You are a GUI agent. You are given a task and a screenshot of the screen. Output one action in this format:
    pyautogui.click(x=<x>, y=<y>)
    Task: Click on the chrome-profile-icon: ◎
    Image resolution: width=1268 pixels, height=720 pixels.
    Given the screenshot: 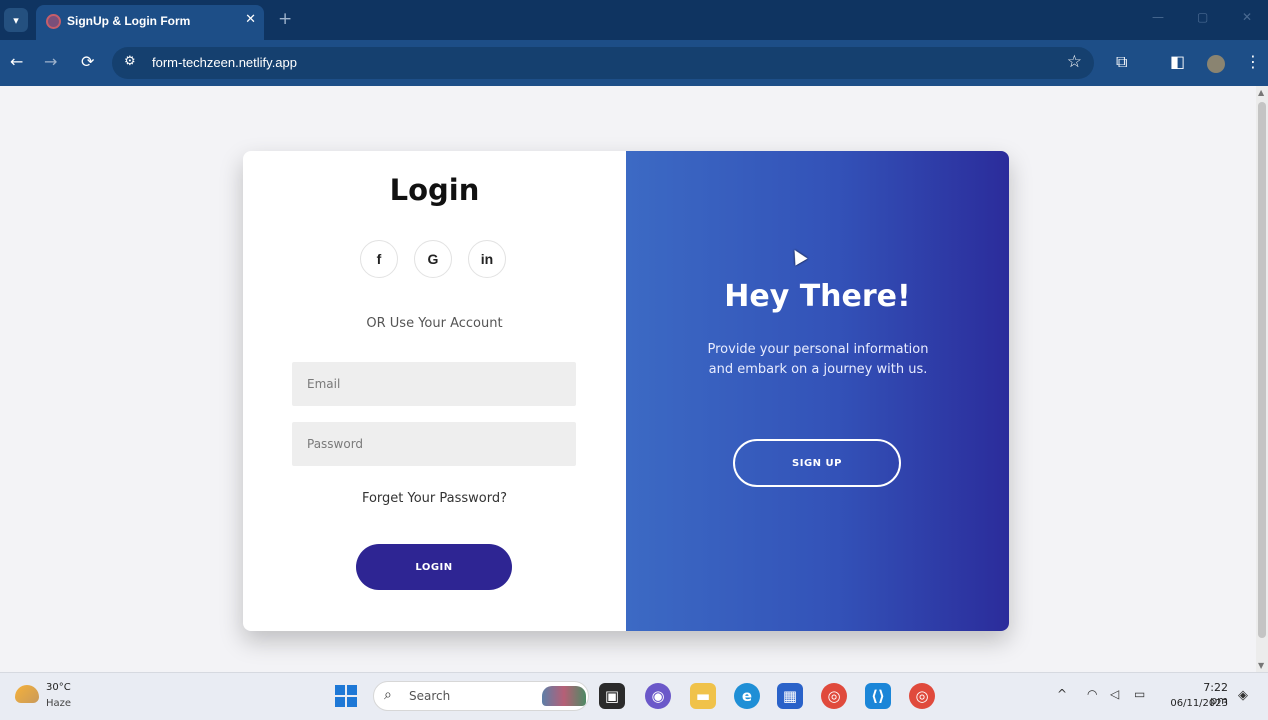 What is the action you would take?
    pyautogui.click(x=922, y=696)
    